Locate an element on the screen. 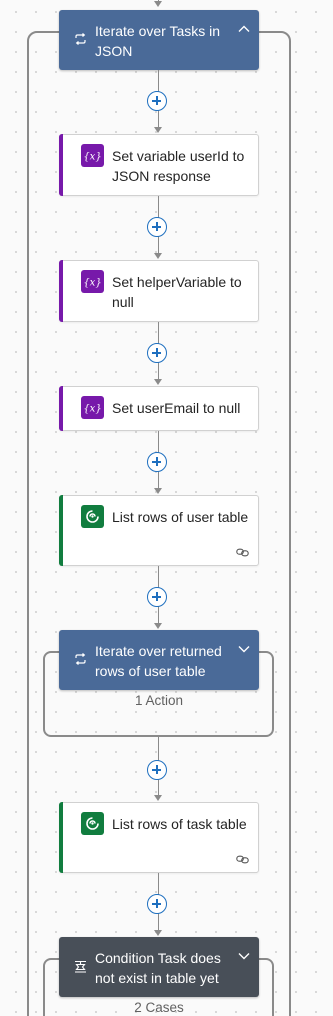 The image size is (333, 1016). action-title: Set userEmail to null is located at coordinates (176, 408).